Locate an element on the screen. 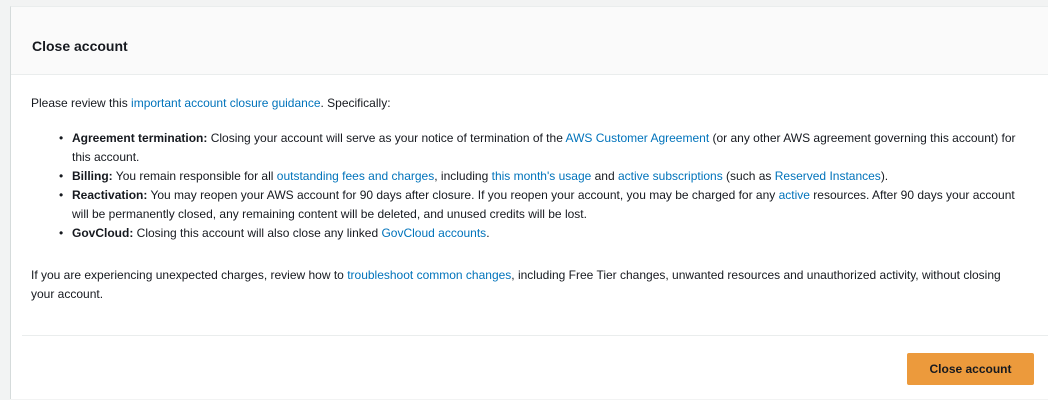 This screenshot has height=400, width=1048. point-label: Agreement termination: is located at coordinates (140, 138).